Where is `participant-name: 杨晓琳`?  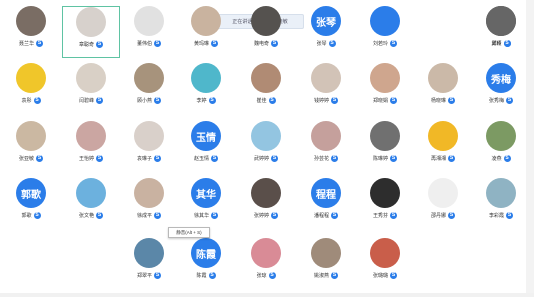
participant-name: 杨晓琳 is located at coordinates (438, 100).